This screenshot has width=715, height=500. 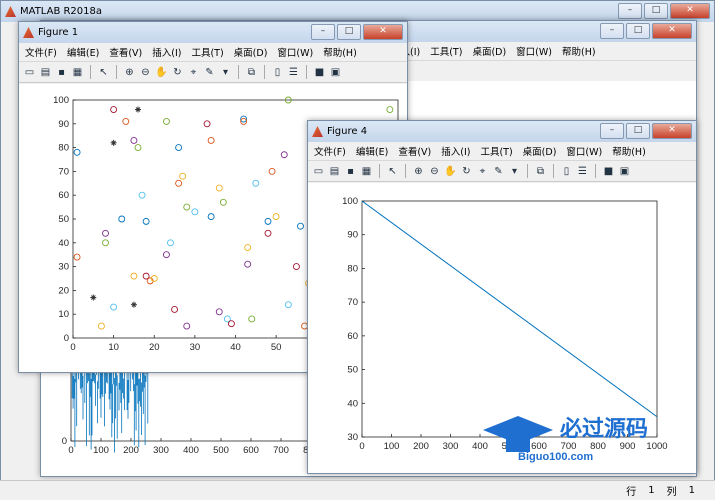 What do you see at coordinates (352, 437) in the screenshot?
I see `fig4-ytick-label: 30` at bounding box center [352, 437].